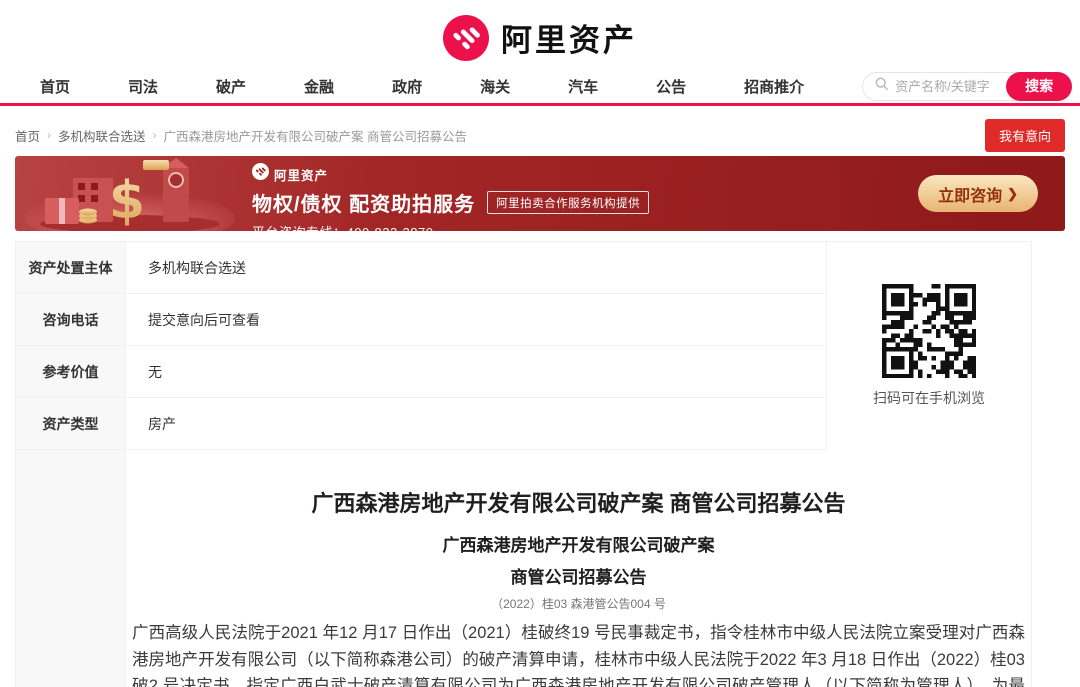  I want to click on main-nav: 首页 司法 破产 金融 政府 海关 汽车 公告 招商推介 搜索, so click(540, 88).